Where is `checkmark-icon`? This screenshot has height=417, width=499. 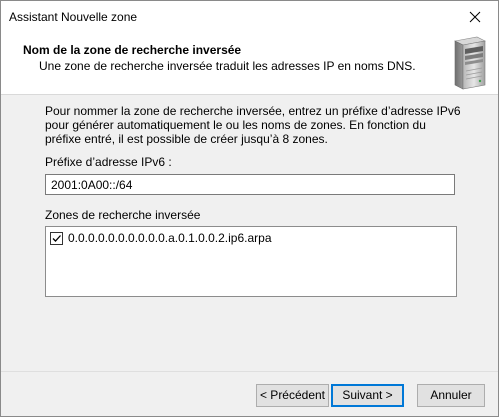
checkmark-icon is located at coordinates (56, 238).